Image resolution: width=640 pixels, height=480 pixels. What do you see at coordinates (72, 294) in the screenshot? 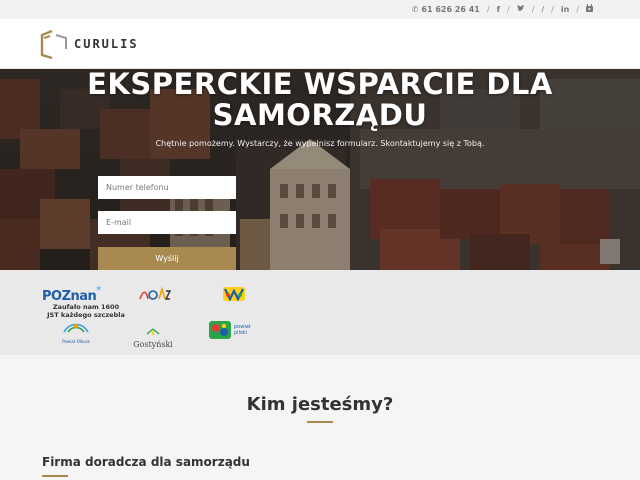
I see `poznan-logo: POZnan*` at bounding box center [72, 294].